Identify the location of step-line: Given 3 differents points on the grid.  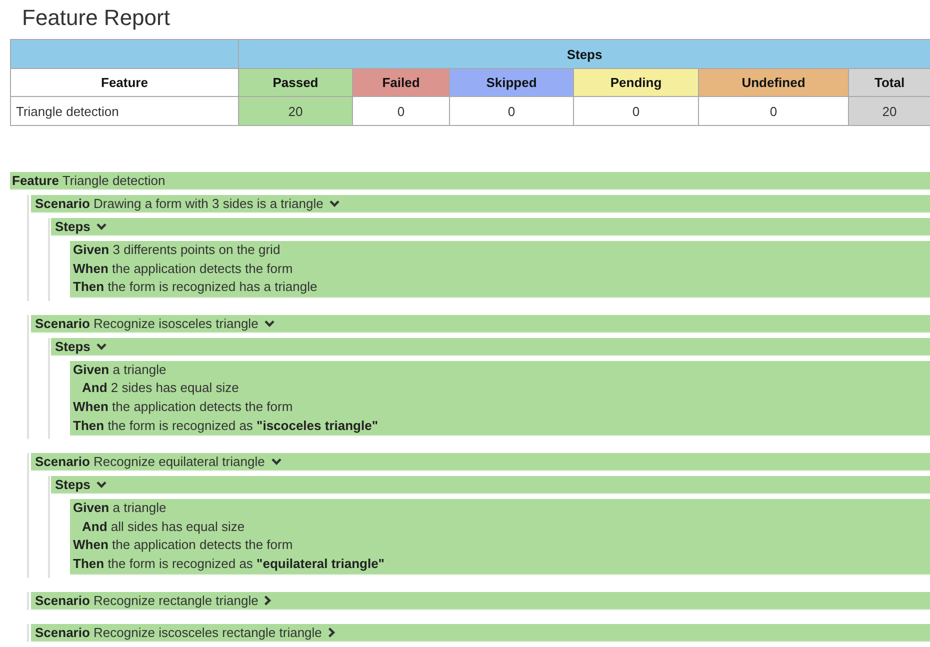
(177, 250).